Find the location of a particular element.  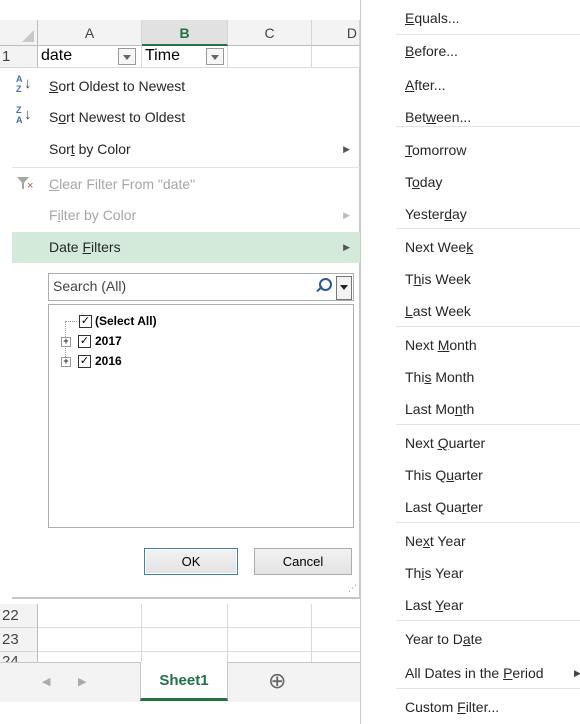

cell-a1-value: date is located at coordinates (57, 55).